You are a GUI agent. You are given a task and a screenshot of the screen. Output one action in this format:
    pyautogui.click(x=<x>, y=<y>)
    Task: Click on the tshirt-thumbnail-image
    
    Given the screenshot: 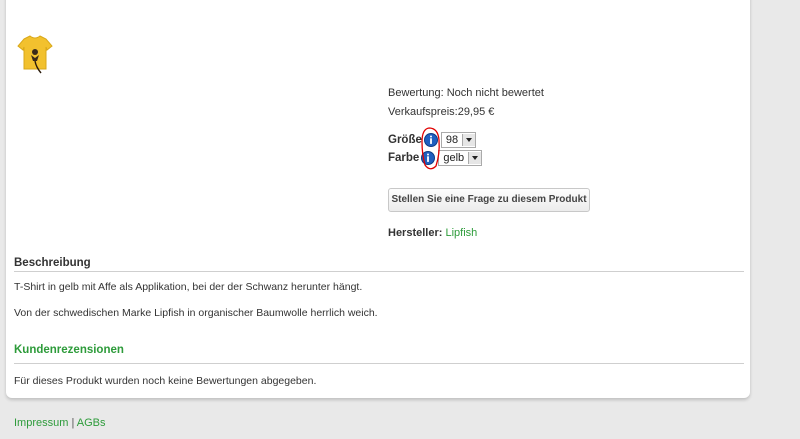 What is the action you would take?
    pyautogui.click(x=35, y=54)
    